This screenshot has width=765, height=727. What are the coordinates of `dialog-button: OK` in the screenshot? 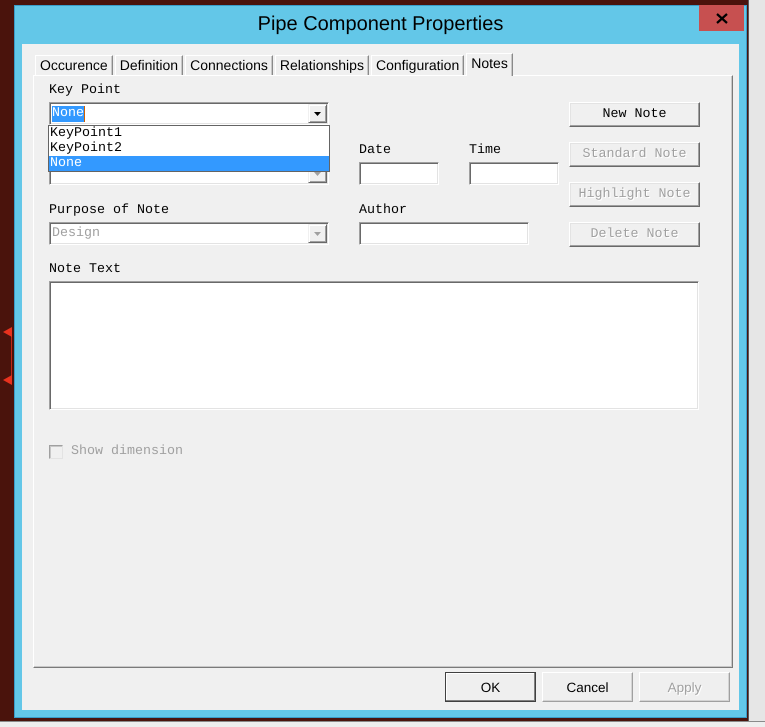 It's located at (490, 687).